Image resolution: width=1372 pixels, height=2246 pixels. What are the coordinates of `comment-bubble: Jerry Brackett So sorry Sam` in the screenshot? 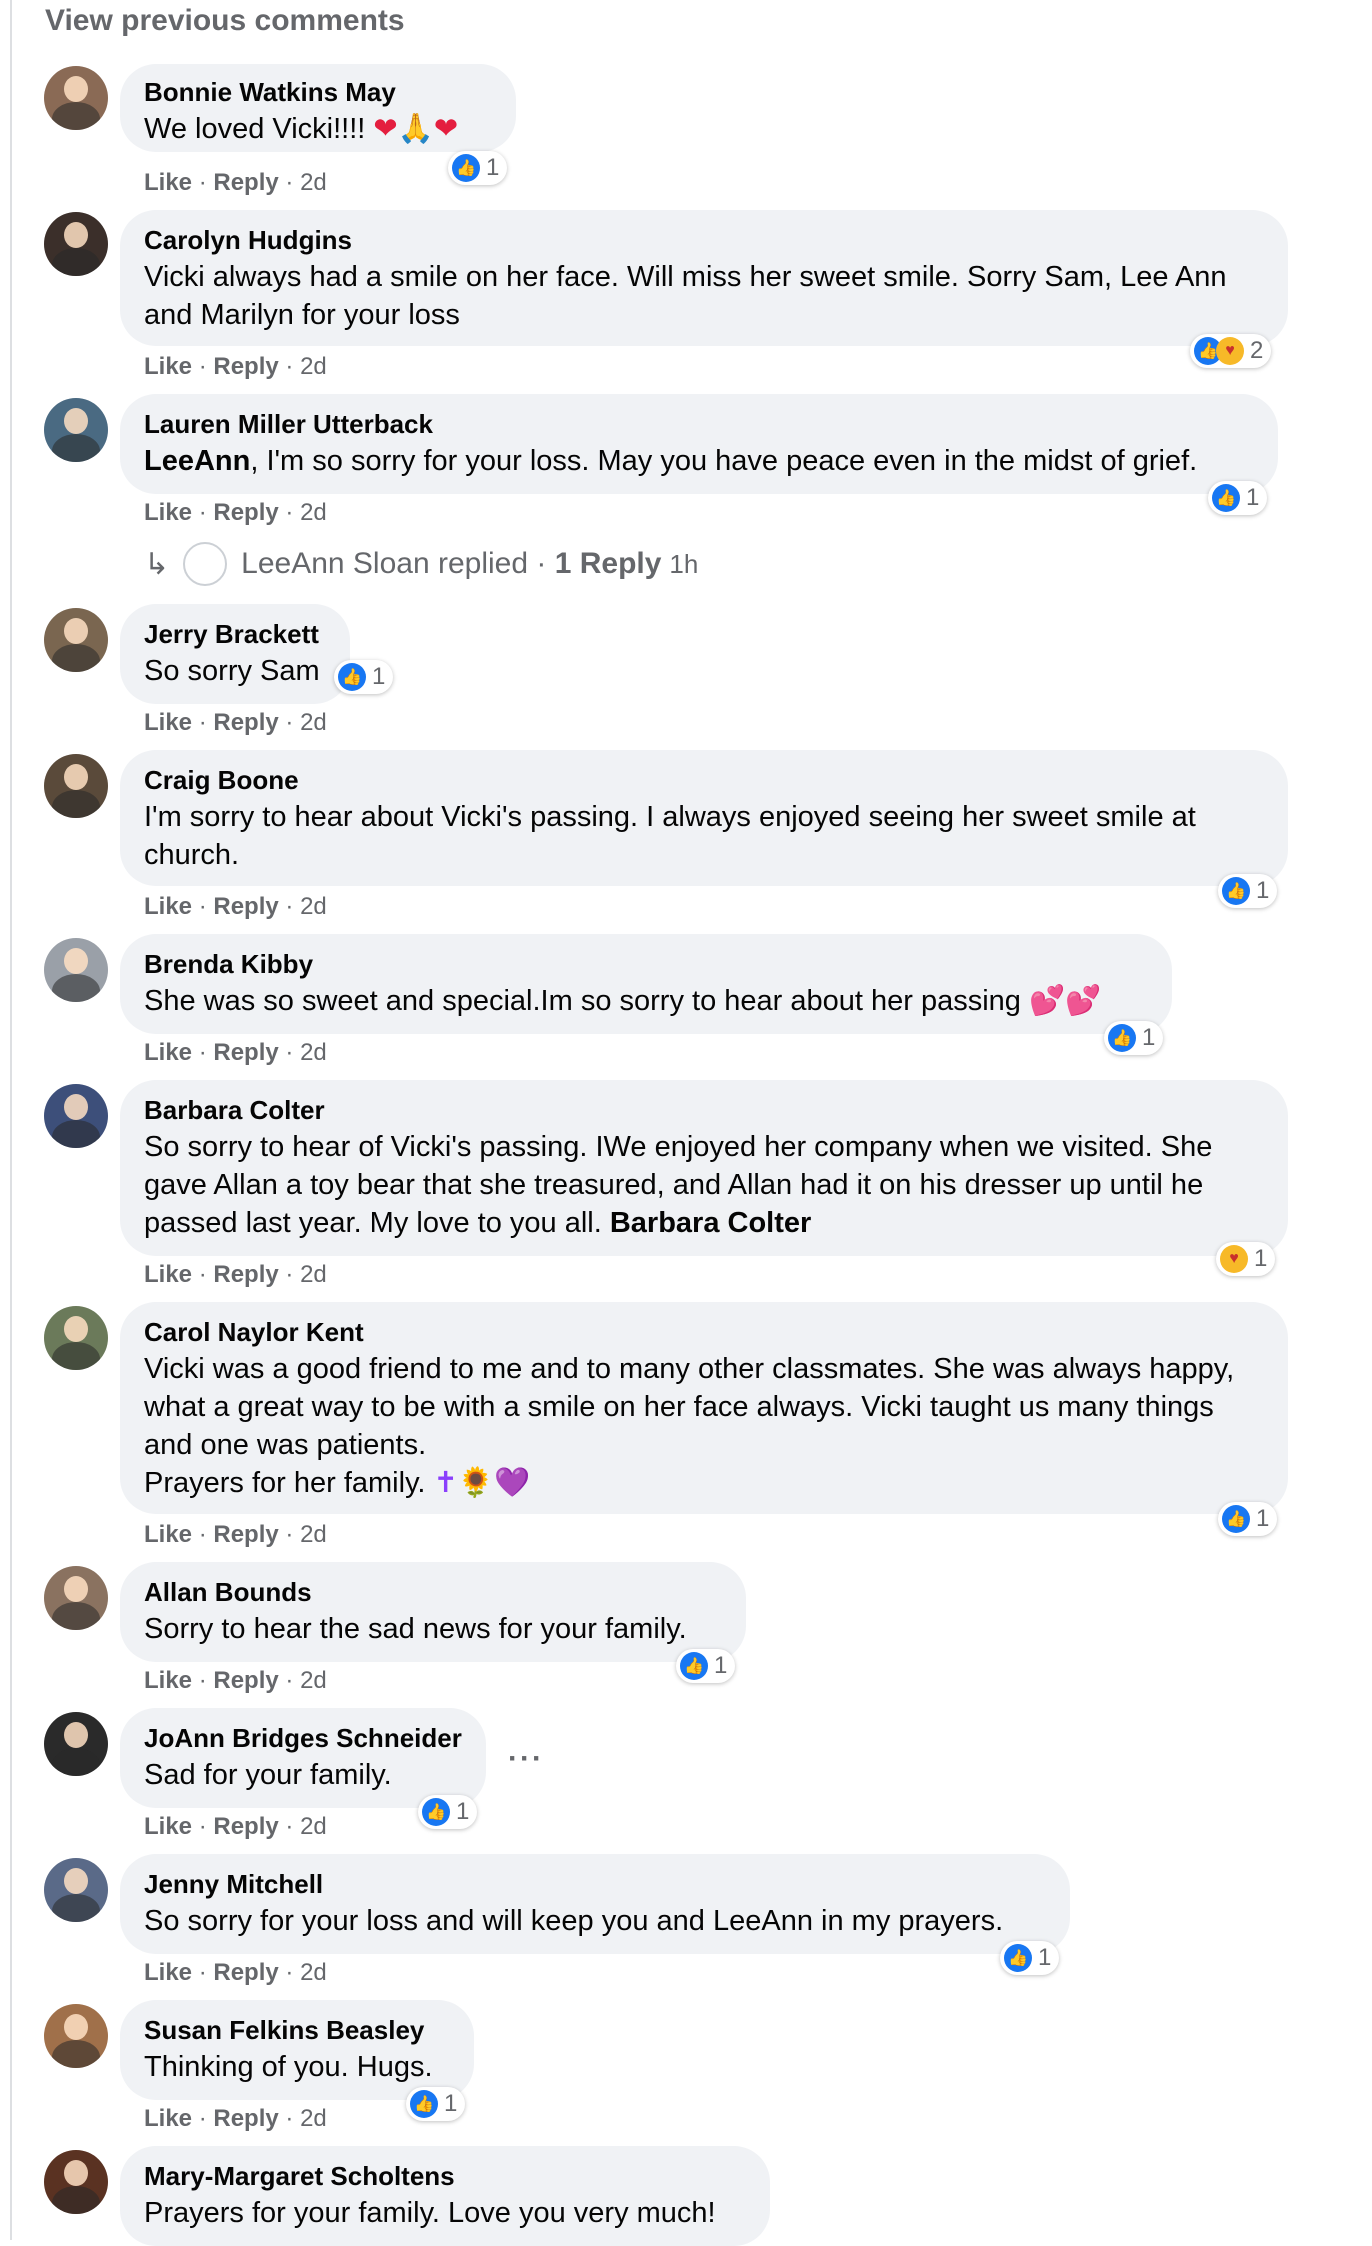 It's located at (235, 654).